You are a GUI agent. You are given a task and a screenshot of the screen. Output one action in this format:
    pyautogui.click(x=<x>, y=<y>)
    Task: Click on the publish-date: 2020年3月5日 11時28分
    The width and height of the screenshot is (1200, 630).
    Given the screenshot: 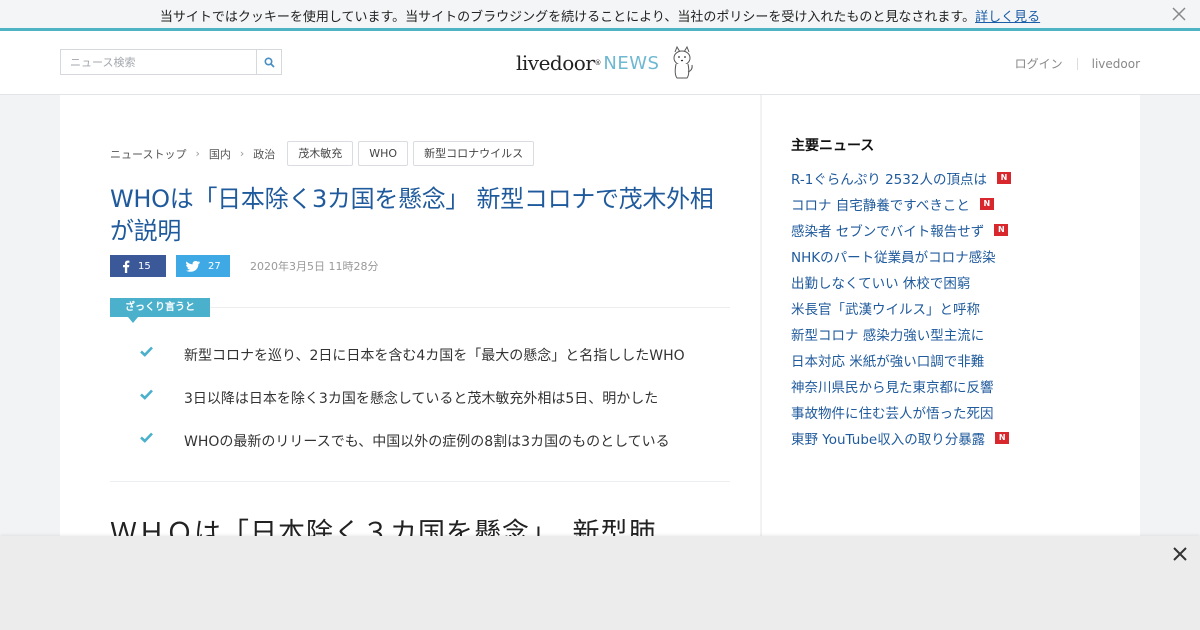 What is the action you would take?
    pyautogui.click(x=314, y=266)
    